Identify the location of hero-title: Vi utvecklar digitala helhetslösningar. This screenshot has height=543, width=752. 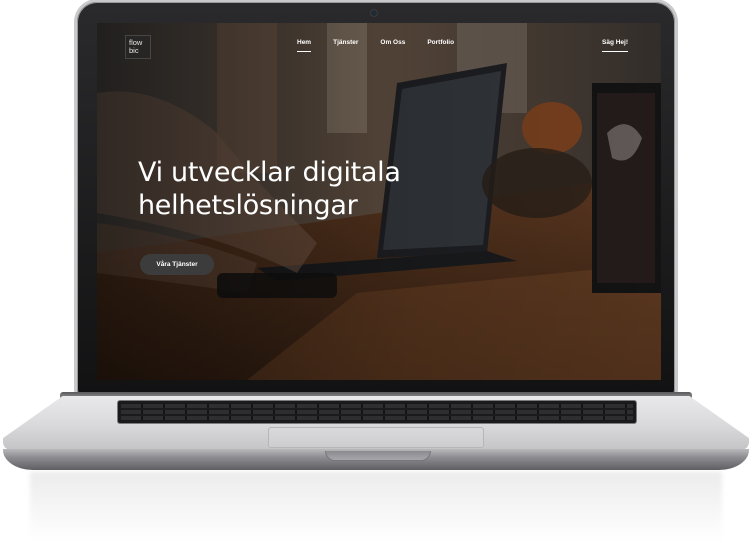
(269, 189).